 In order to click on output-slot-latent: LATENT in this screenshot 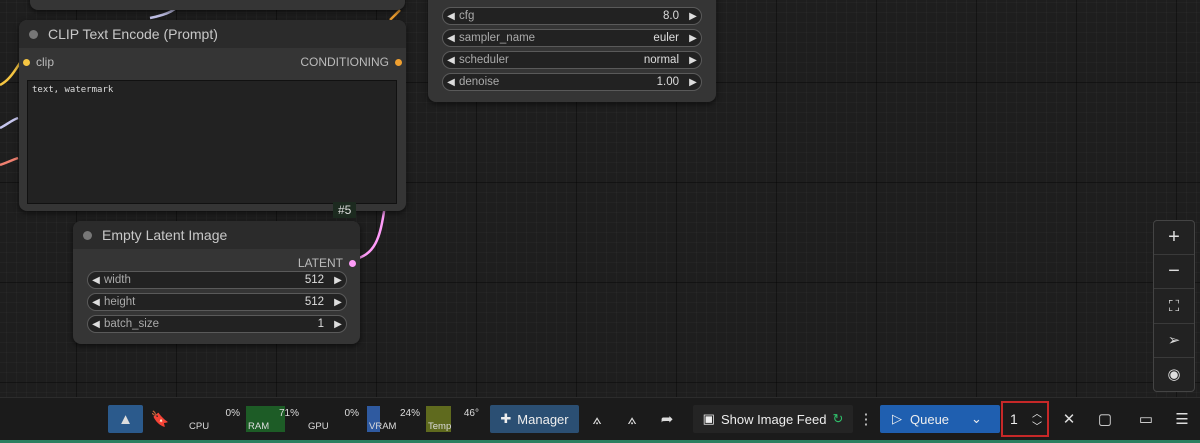, I will do `click(327, 263)`.